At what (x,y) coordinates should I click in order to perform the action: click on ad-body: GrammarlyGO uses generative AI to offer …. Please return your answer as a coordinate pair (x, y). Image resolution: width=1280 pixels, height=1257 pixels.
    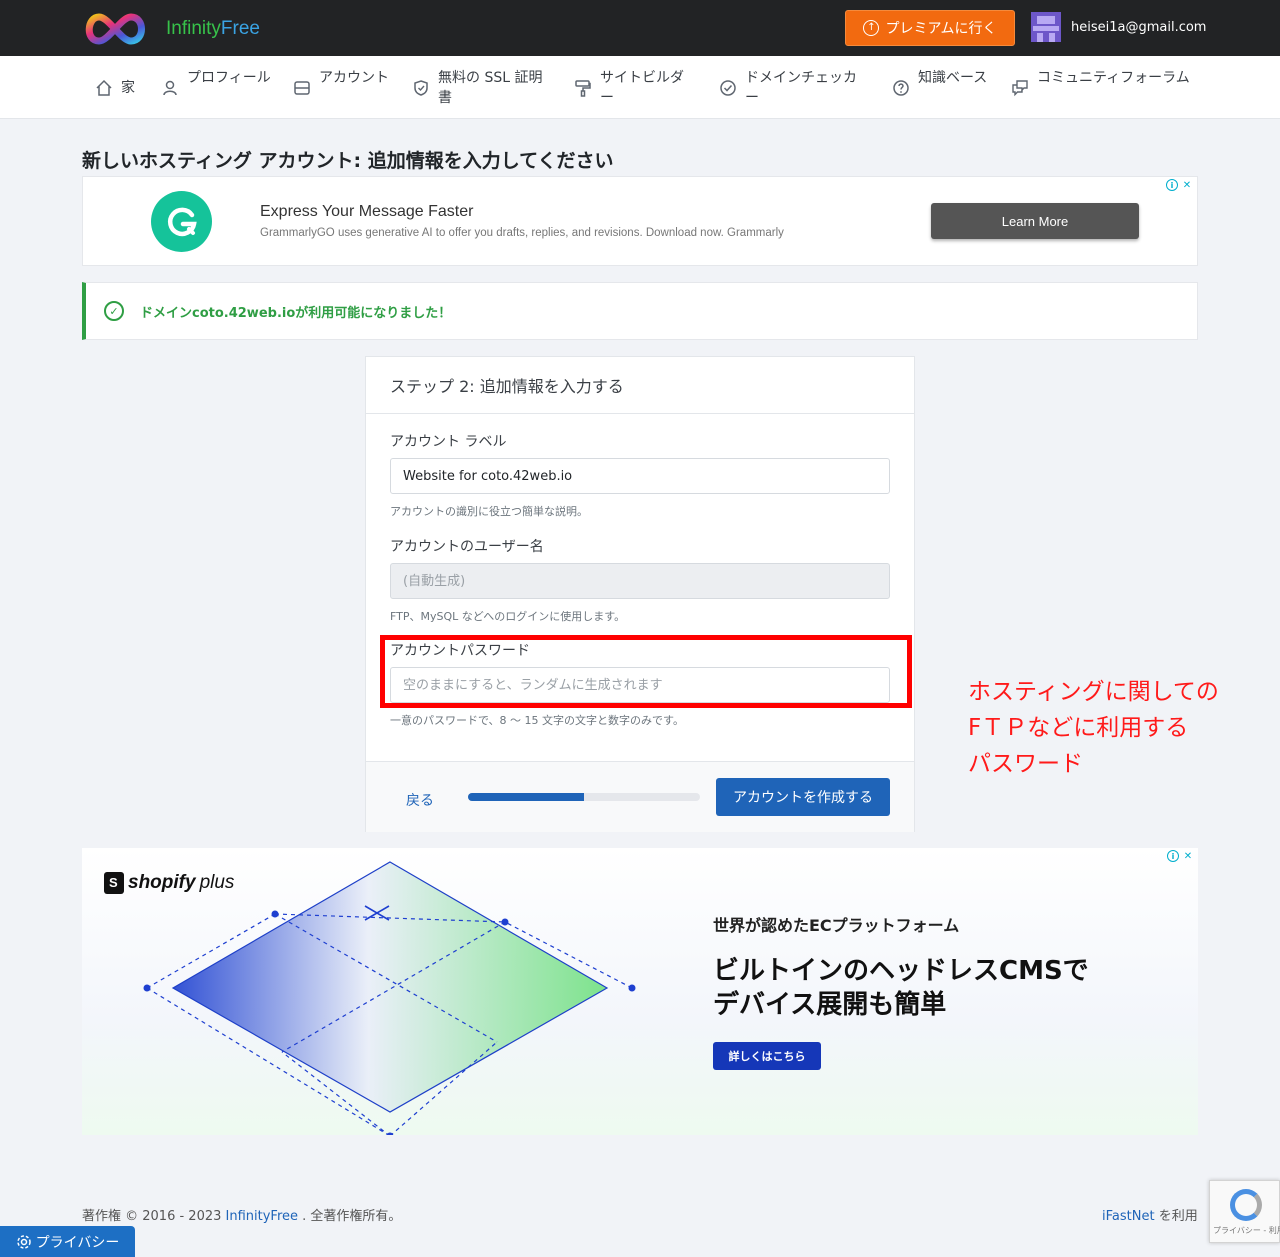
    Looking at the image, I should click on (522, 233).